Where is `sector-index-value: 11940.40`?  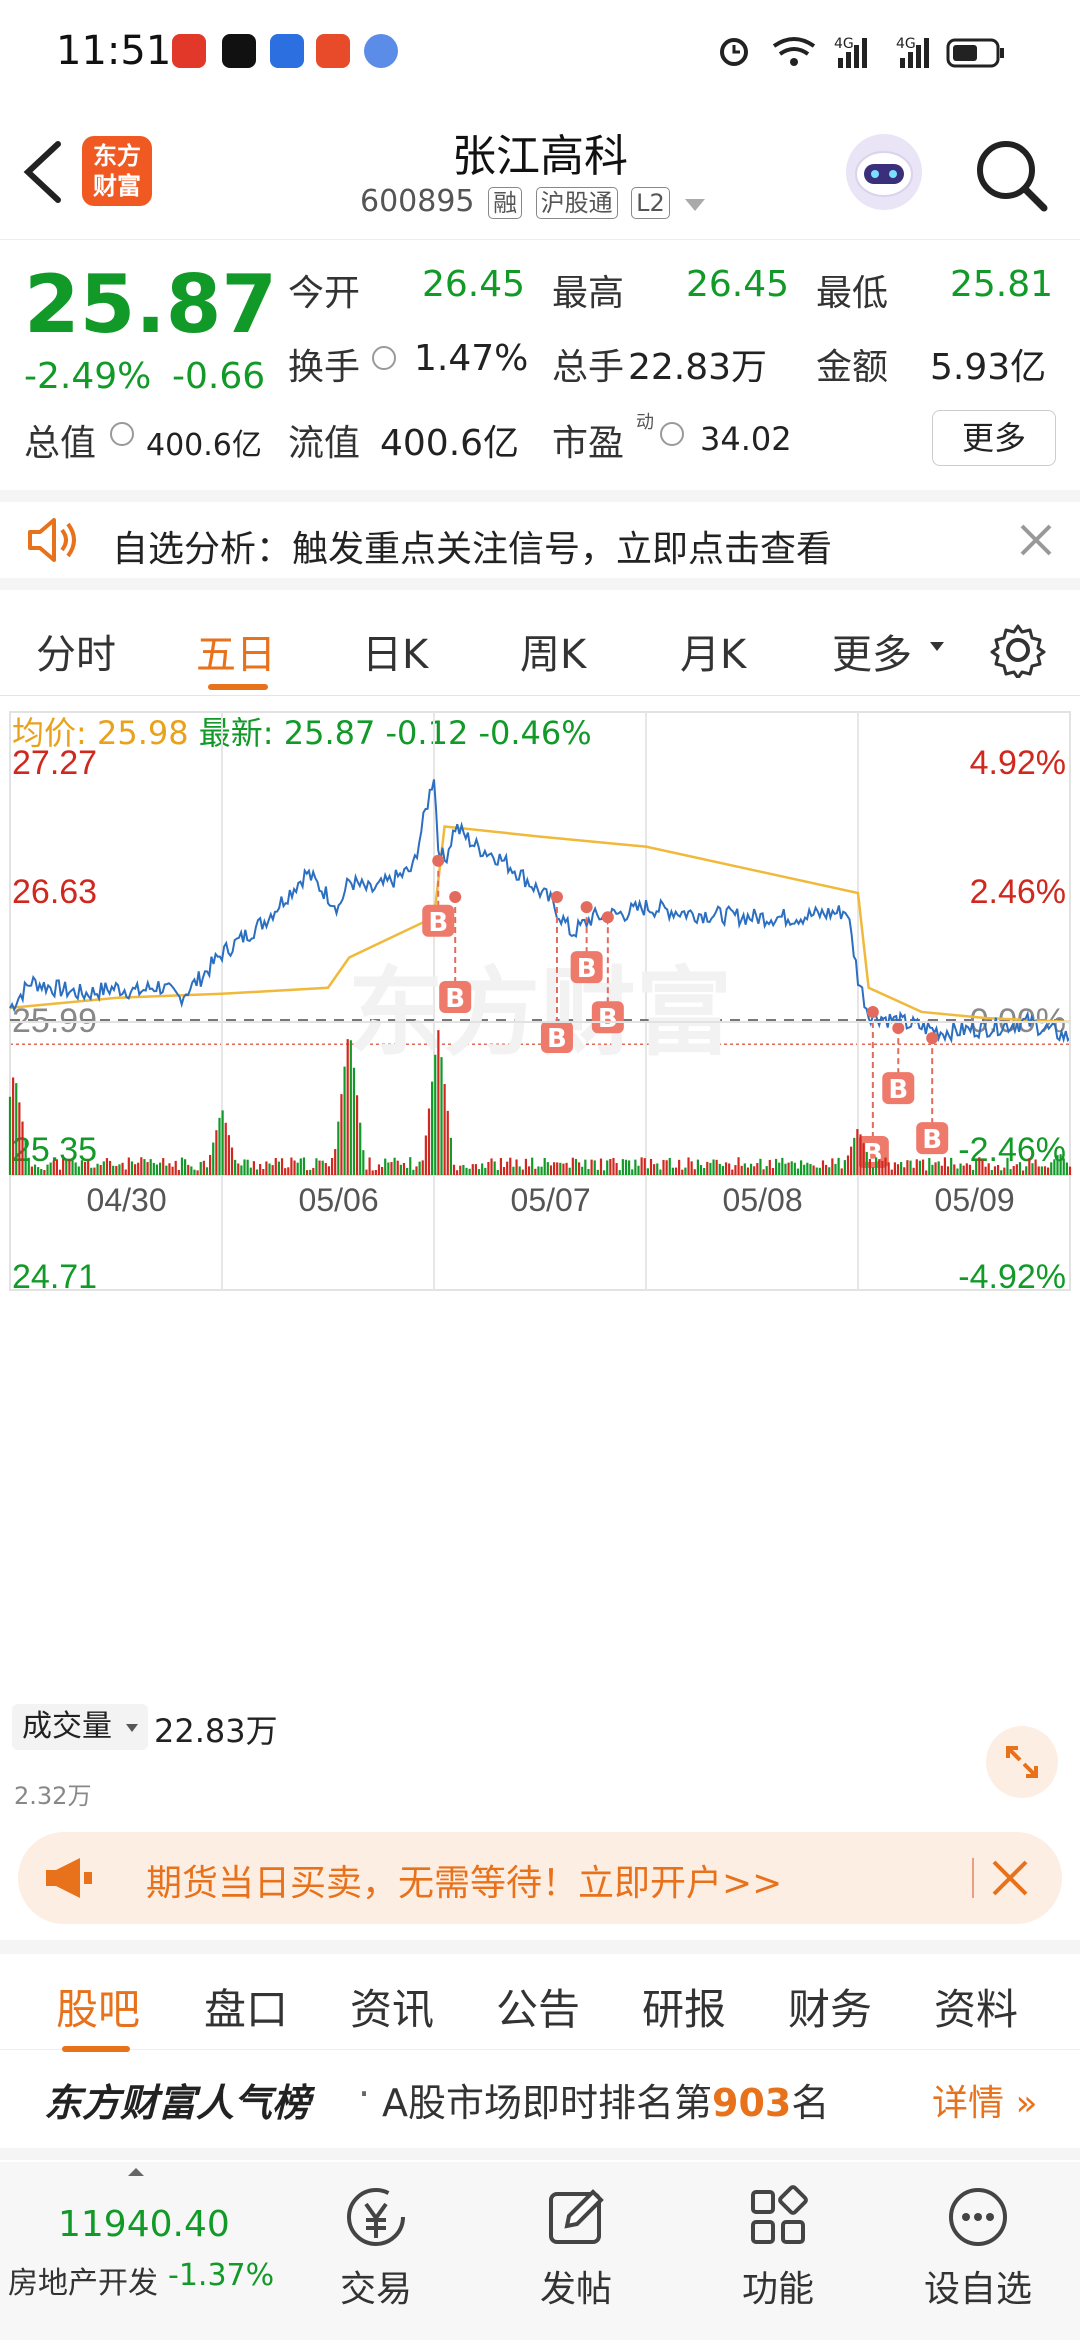
sector-index-value: 11940.40 is located at coordinates (144, 2224).